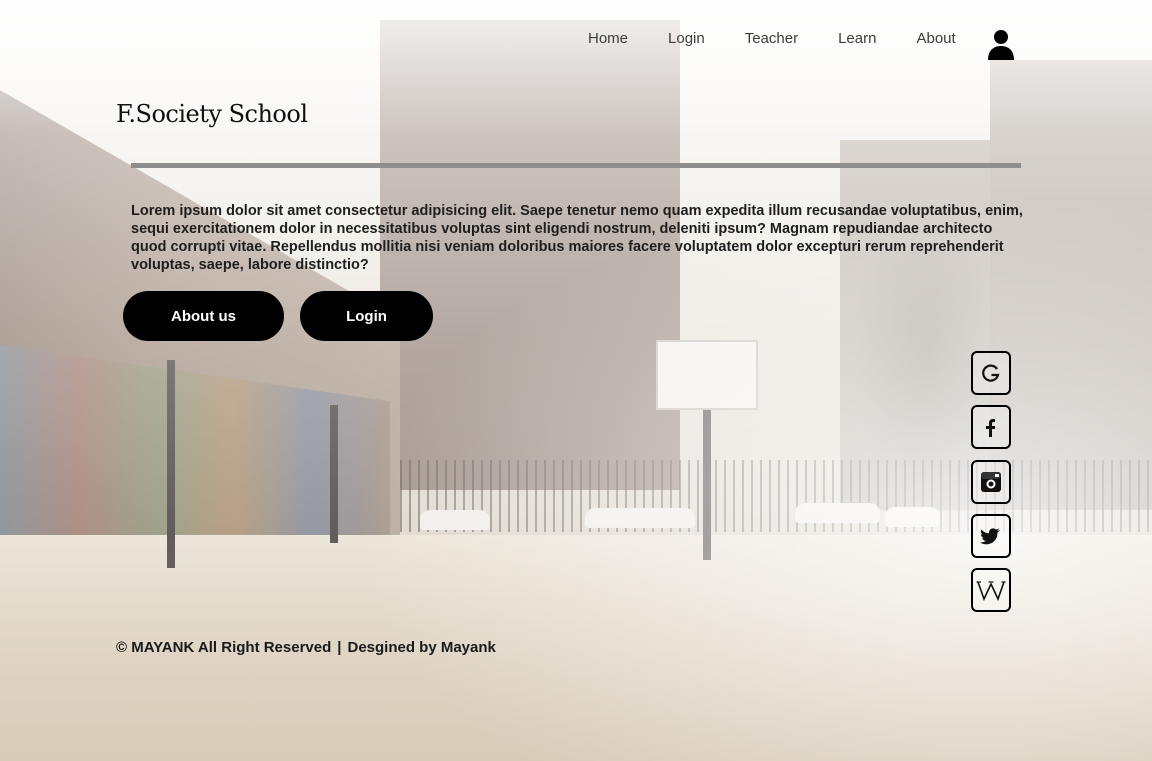  I want to click on footer-credit: Desgined by Mayank, so click(421, 647).